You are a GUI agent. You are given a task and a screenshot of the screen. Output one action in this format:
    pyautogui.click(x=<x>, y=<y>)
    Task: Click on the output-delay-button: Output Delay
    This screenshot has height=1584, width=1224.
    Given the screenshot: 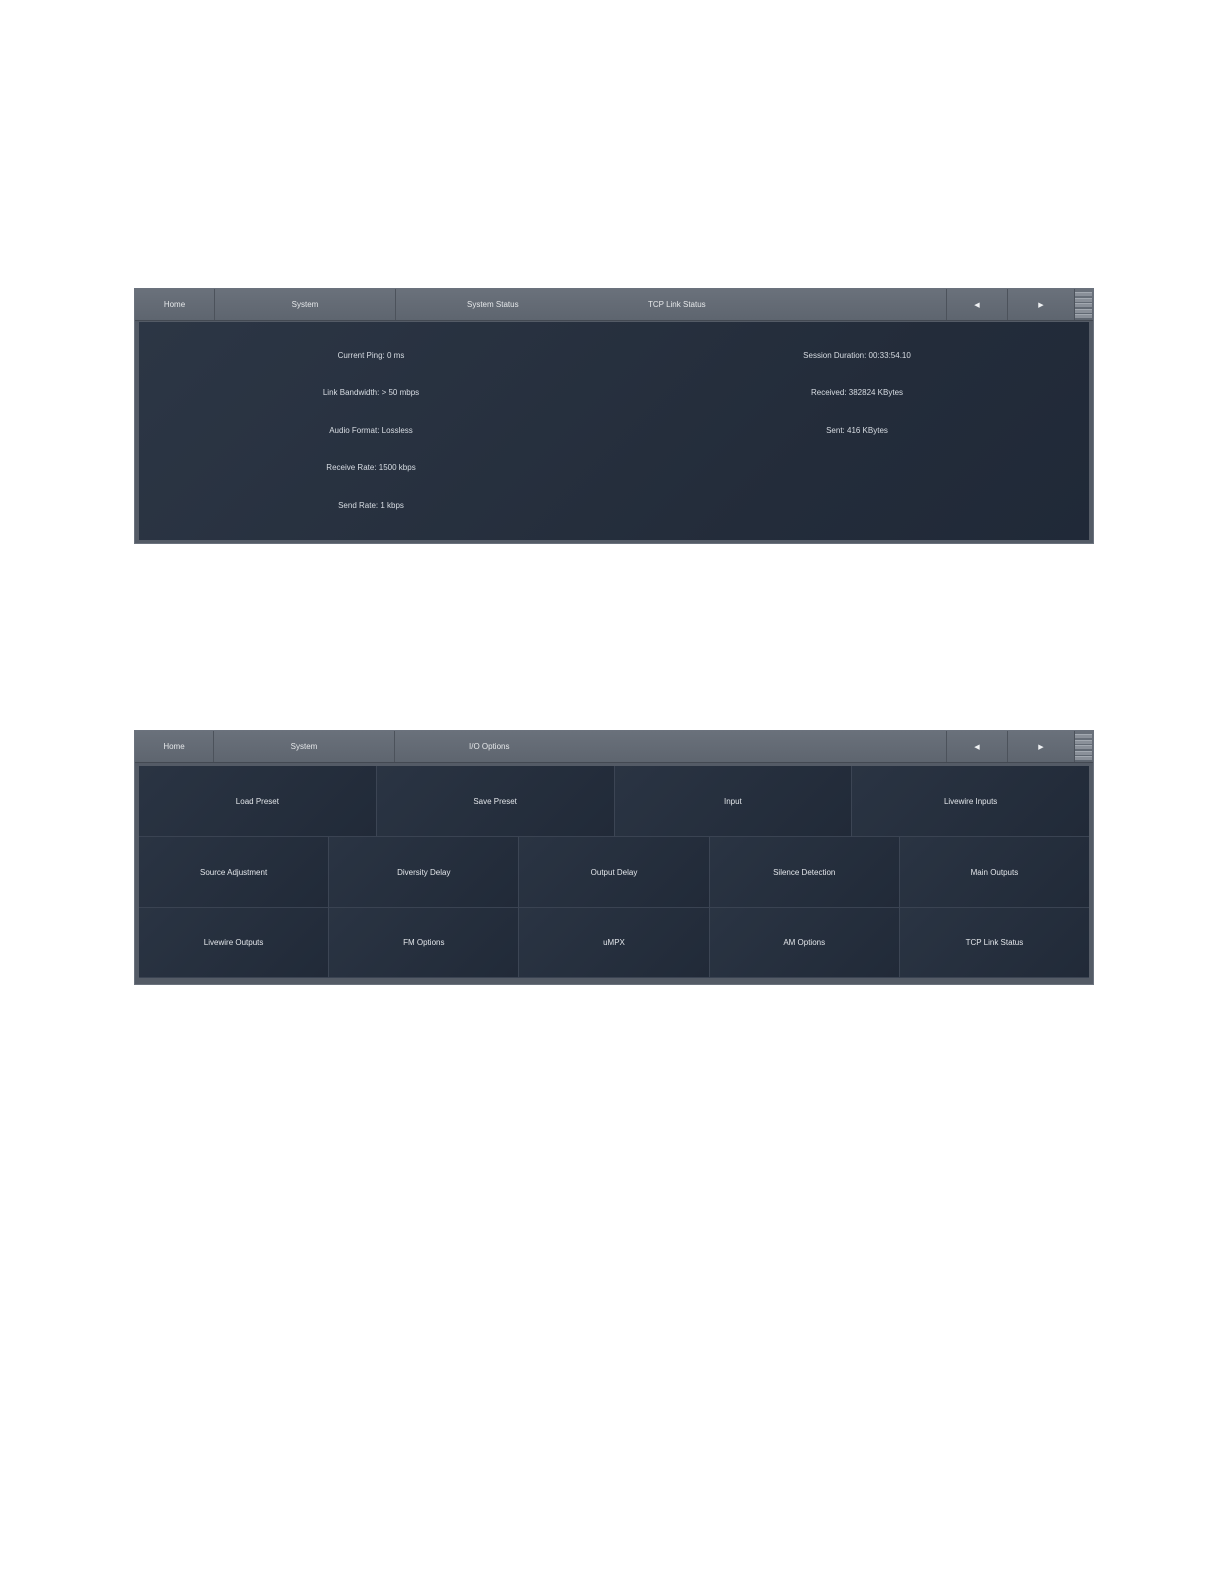 What is the action you would take?
    pyautogui.click(x=614, y=872)
    